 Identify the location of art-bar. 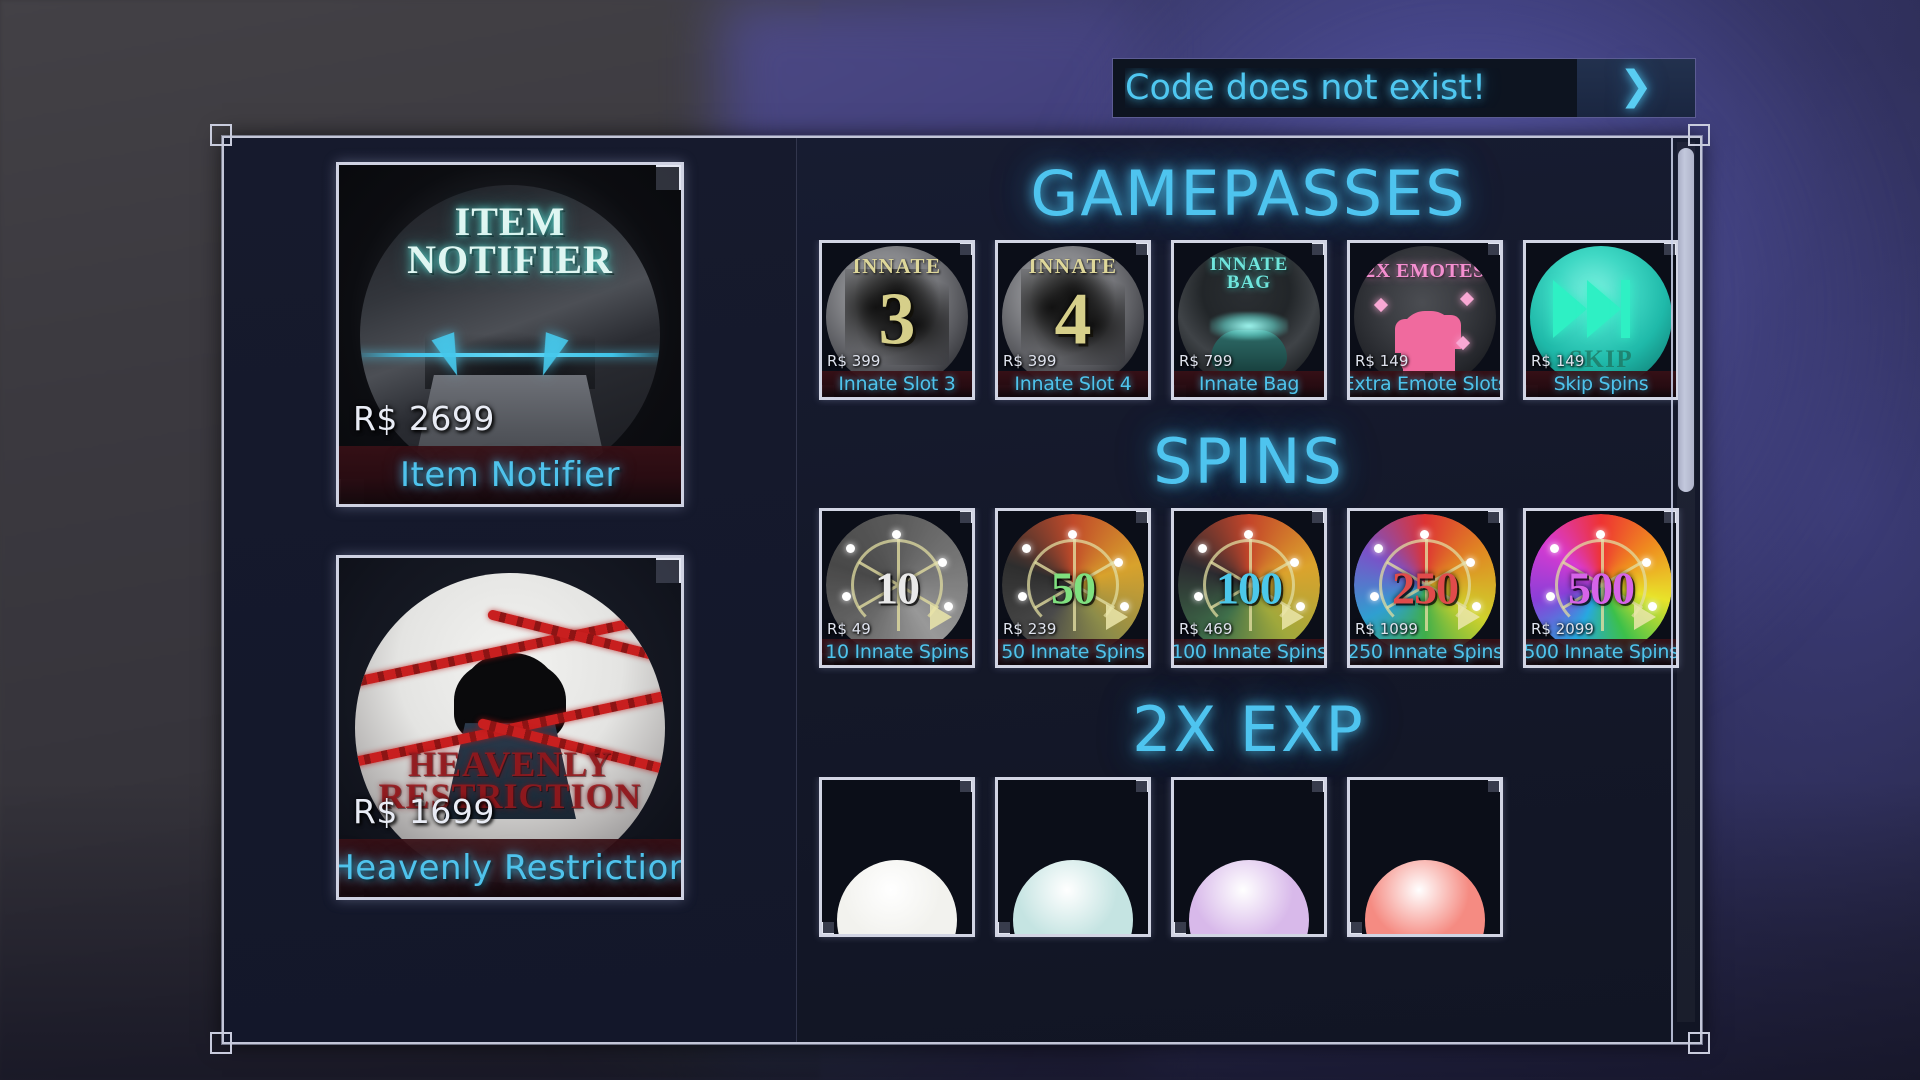
(1625, 308).